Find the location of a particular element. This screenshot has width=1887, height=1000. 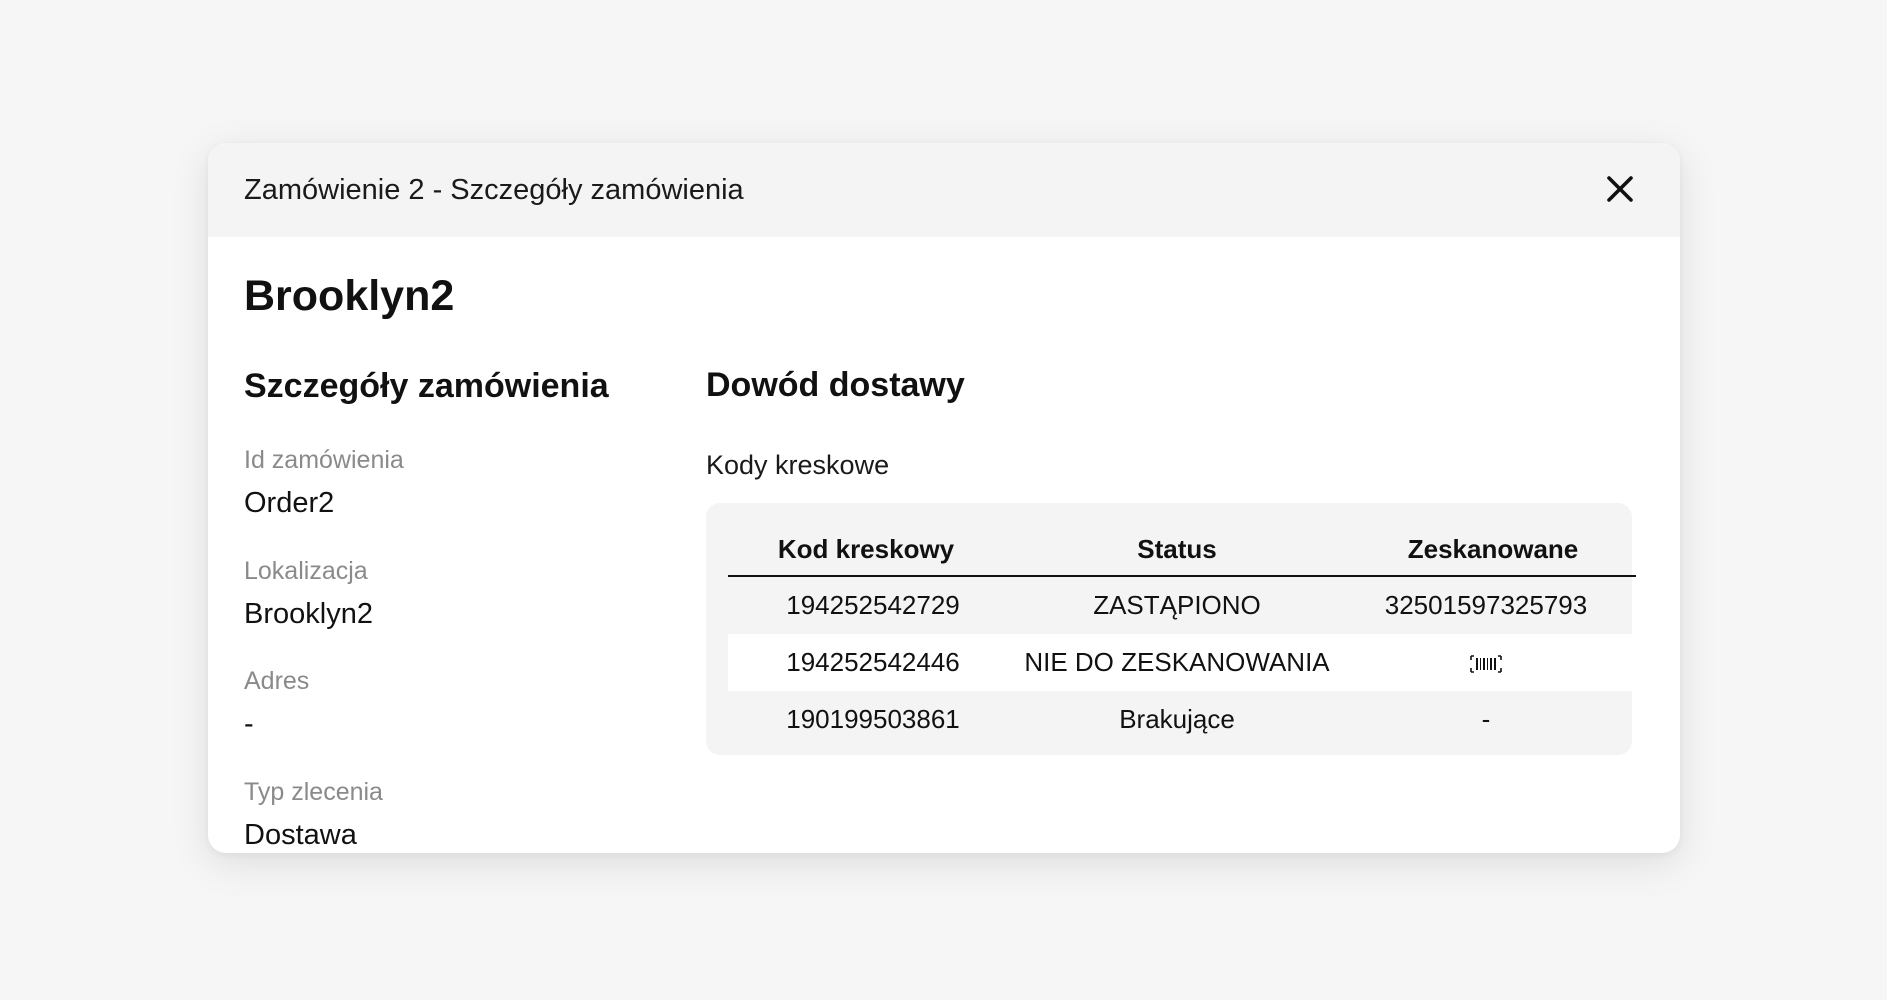

close-button is located at coordinates (1620, 189).